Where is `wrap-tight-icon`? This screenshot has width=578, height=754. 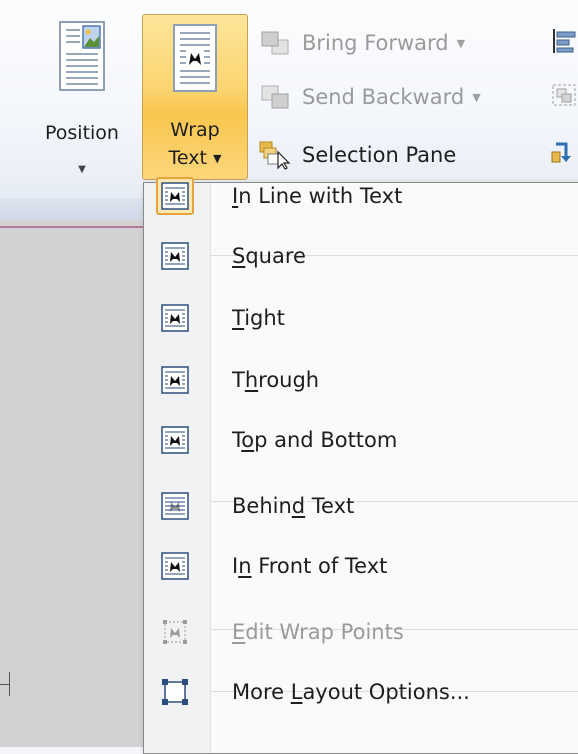 wrap-tight-icon is located at coordinates (175, 318).